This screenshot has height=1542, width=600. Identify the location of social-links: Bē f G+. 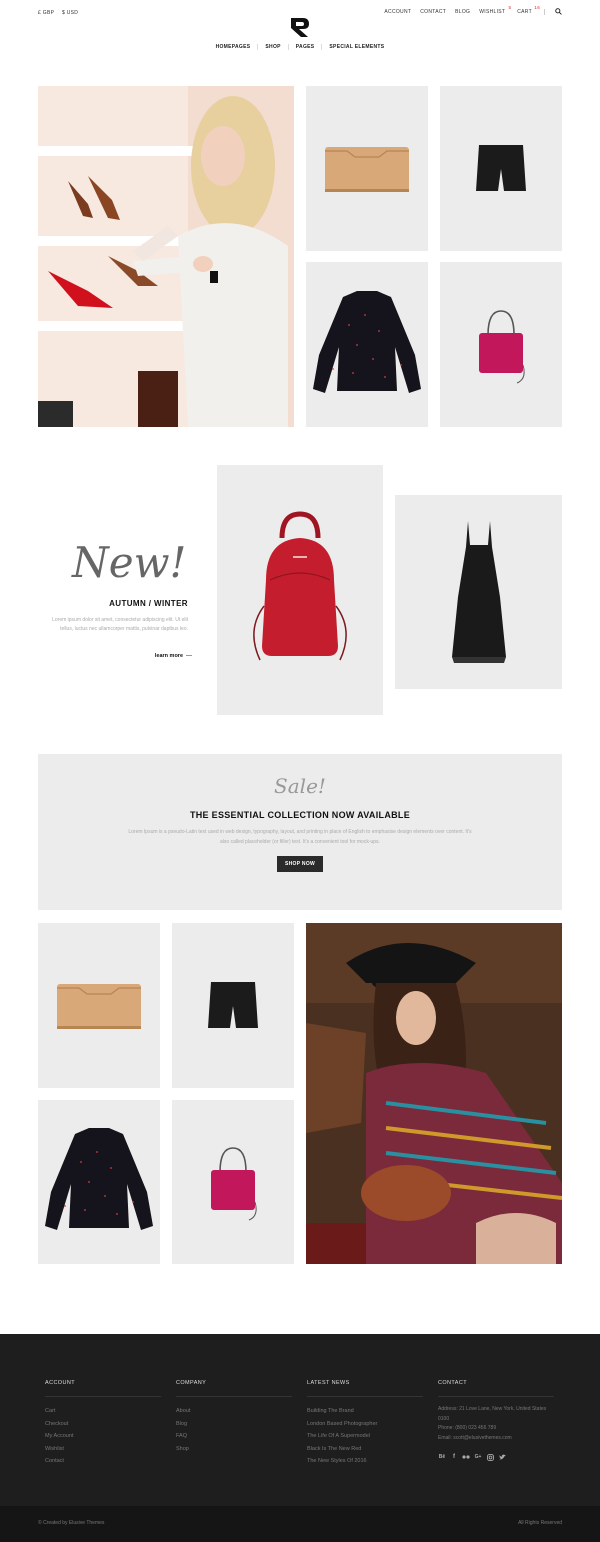
(496, 1457).